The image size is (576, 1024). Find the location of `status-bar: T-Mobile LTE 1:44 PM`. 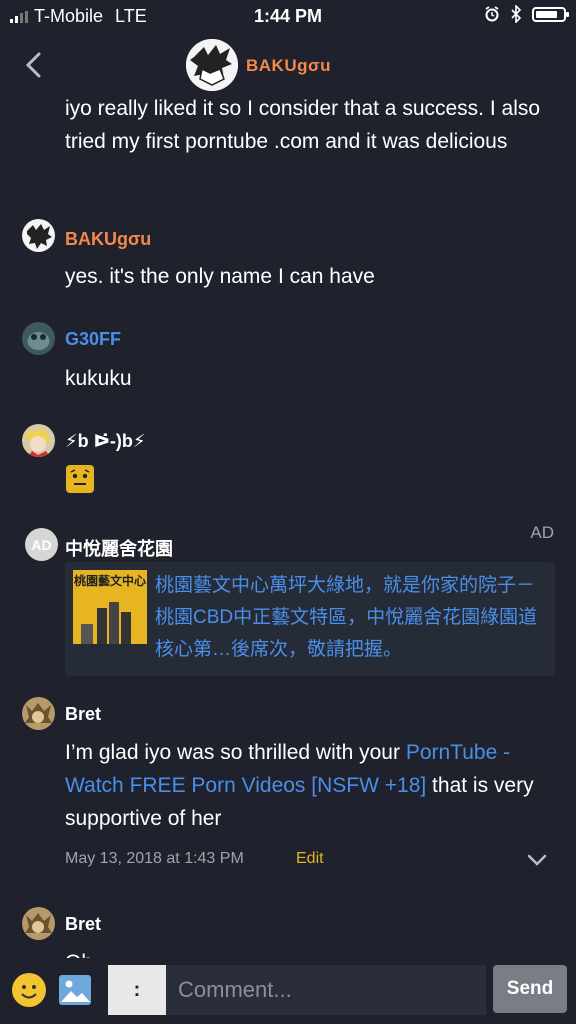

status-bar: T-Mobile LTE 1:44 PM is located at coordinates (288, 17).